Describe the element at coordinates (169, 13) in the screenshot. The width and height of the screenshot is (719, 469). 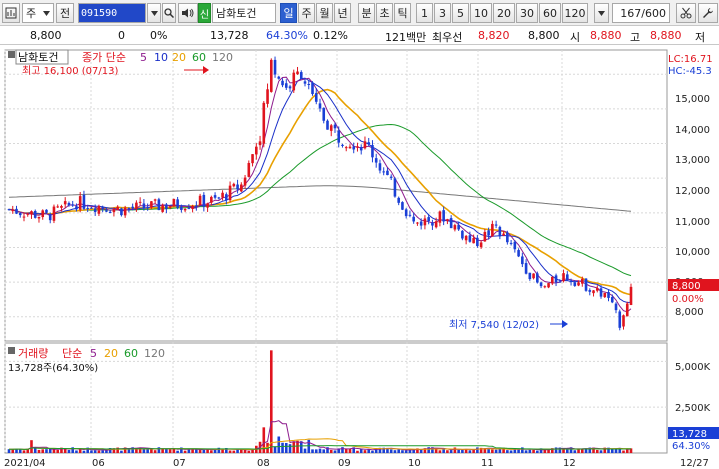
I see `search-button` at that location.